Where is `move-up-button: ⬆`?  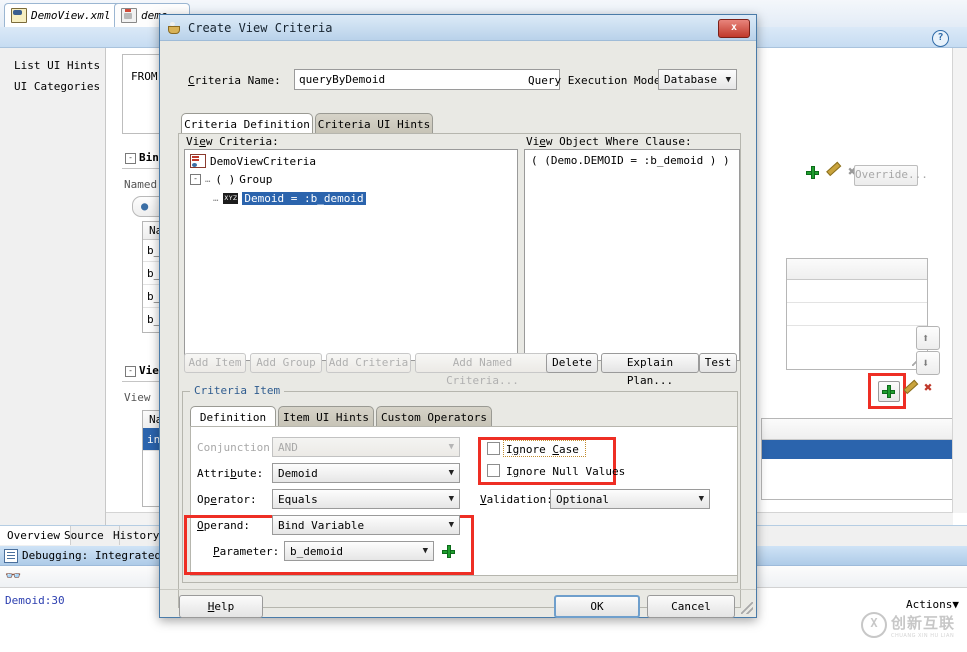 move-up-button: ⬆ is located at coordinates (928, 338).